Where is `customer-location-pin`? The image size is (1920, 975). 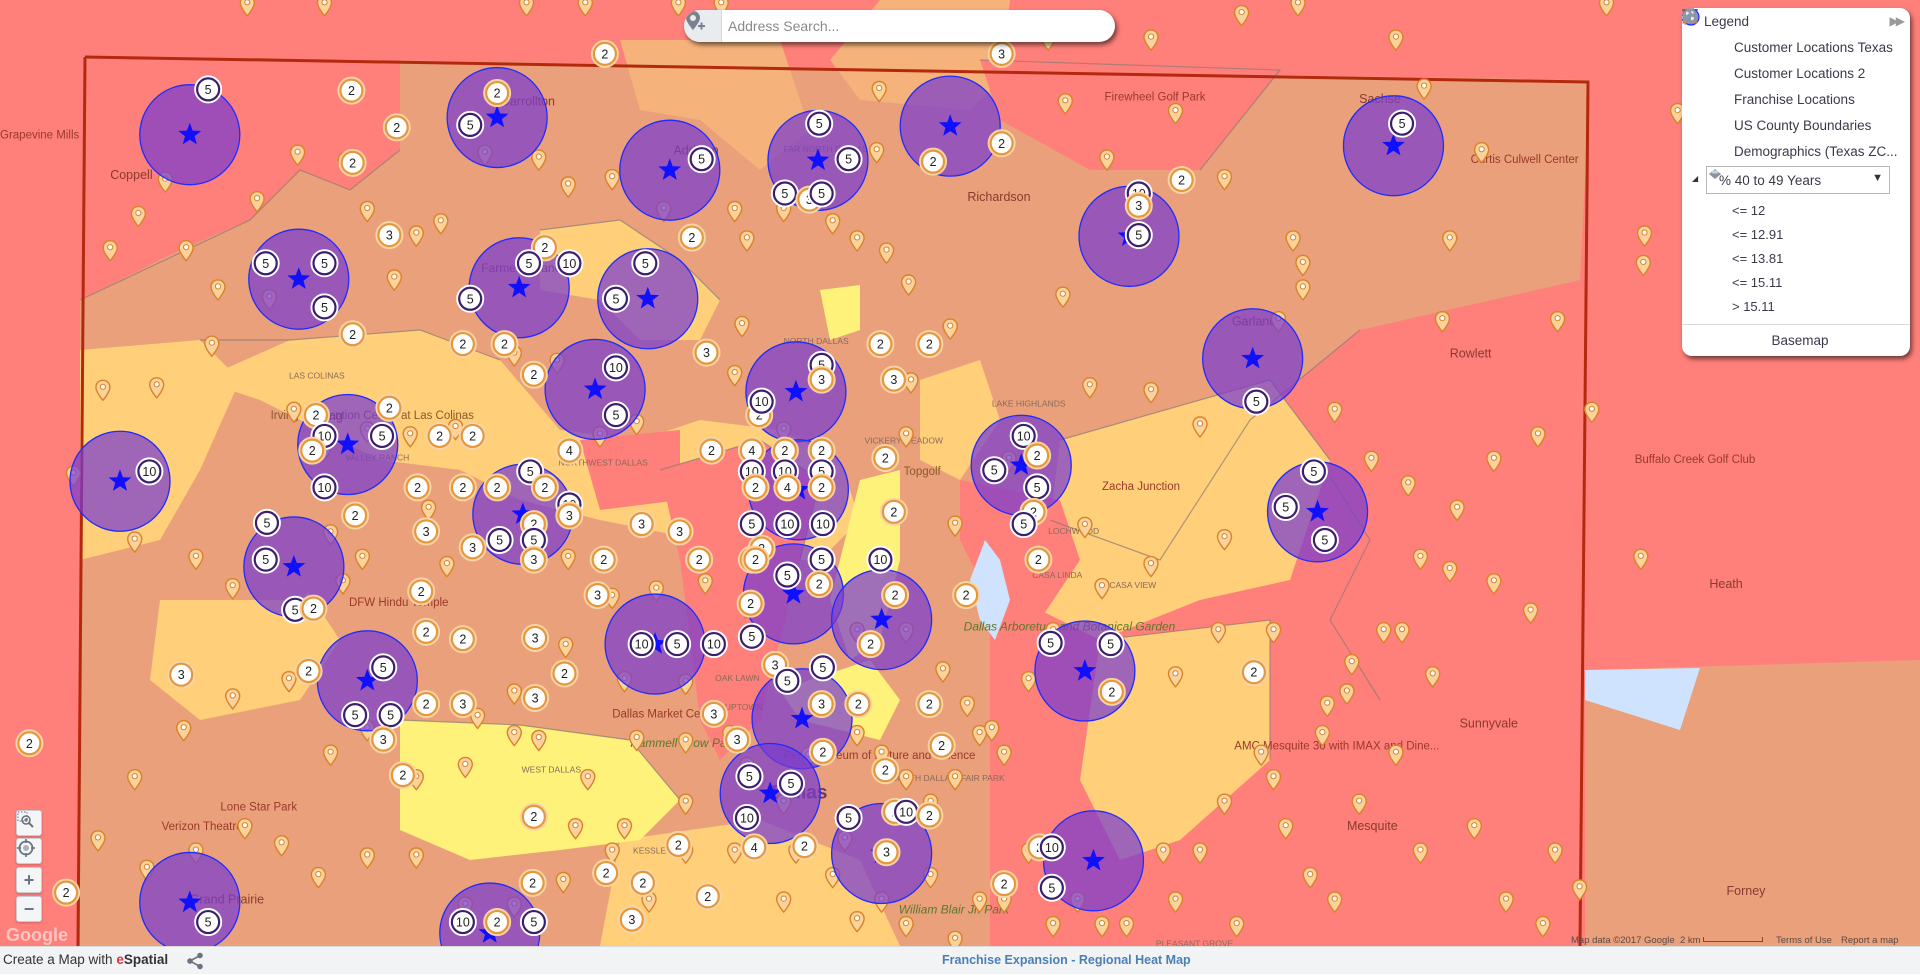
customer-location-pin is located at coordinates (955, 938).